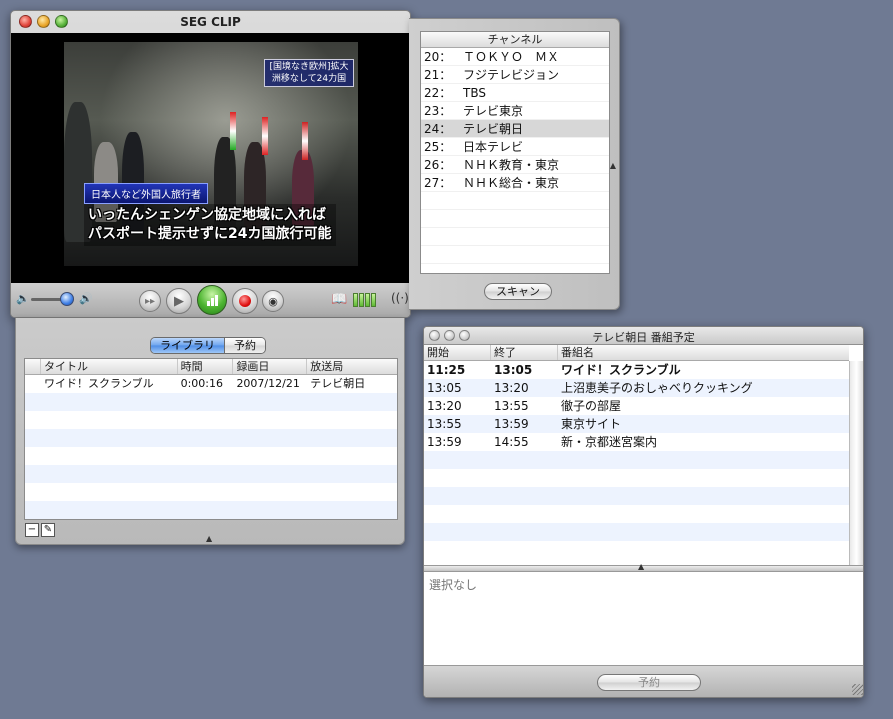  I want to click on cell-title: ワイド！スクランブル, so click(98, 383).